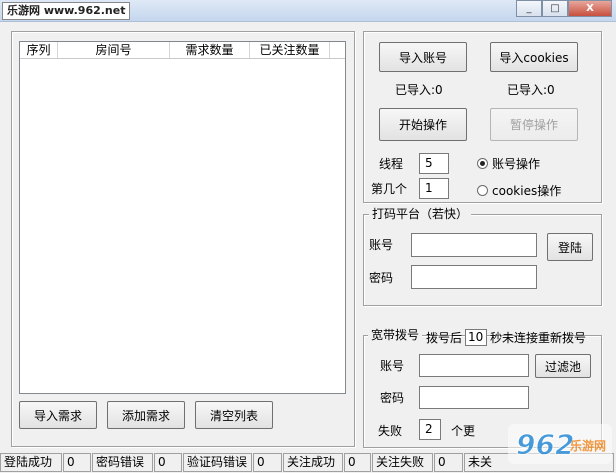 Image resolution: width=616 pixels, height=473 pixels. Describe the element at coordinates (217, 462) in the screenshot. I see `status-captcha-err-label: 验证码错误` at that location.